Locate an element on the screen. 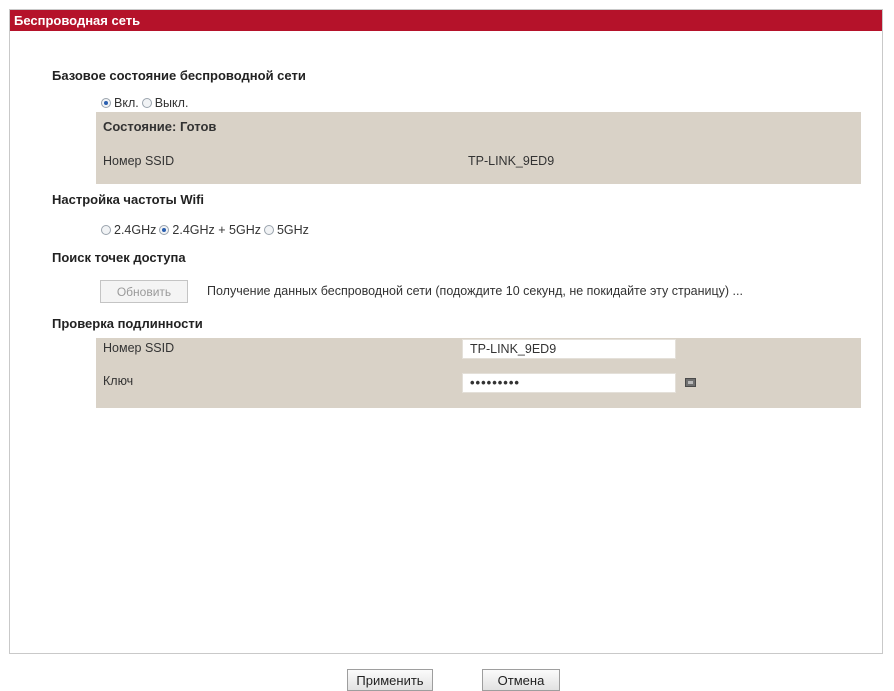 The height and width of the screenshot is (691, 894). status-text: Состояние: Готов is located at coordinates (160, 126).